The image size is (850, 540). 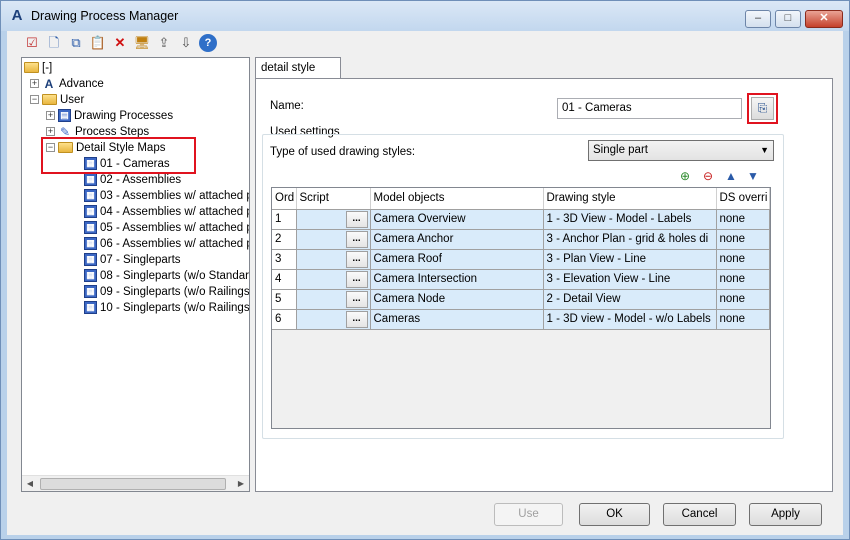 What do you see at coordinates (284, 219) in the screenshot?
I see `cell-ord: 1` at bounding box center [284, 219].